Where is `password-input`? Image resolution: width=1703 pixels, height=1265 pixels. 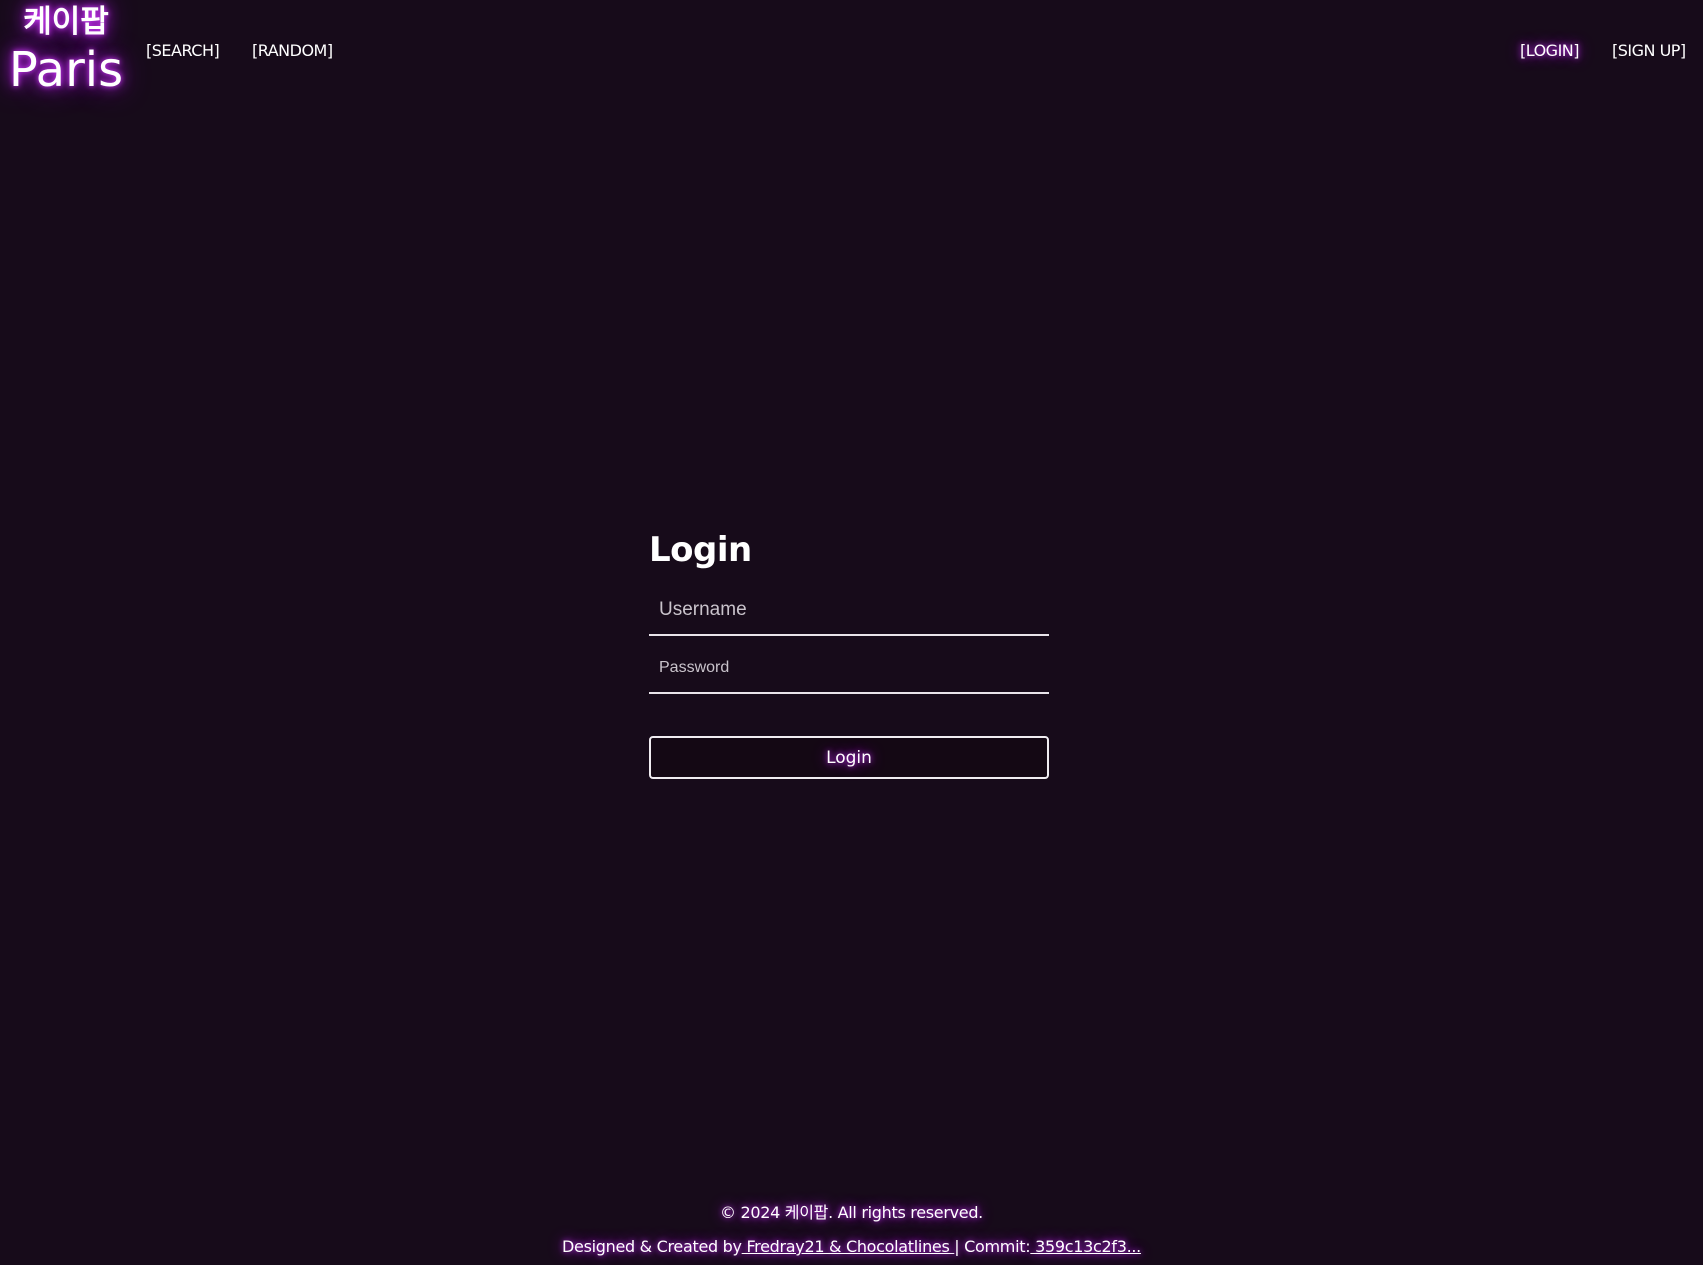 password-input is located at coordinates (849, 668).